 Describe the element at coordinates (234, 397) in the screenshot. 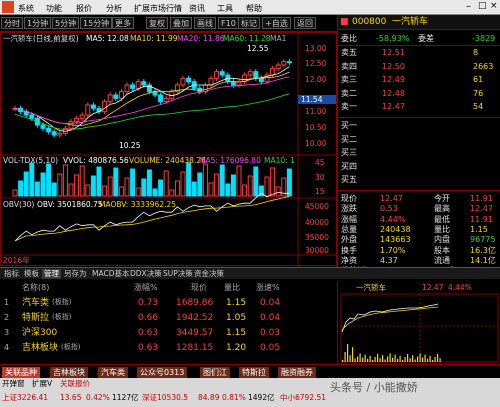

I see `sz-pct: 0.81%` at that location.